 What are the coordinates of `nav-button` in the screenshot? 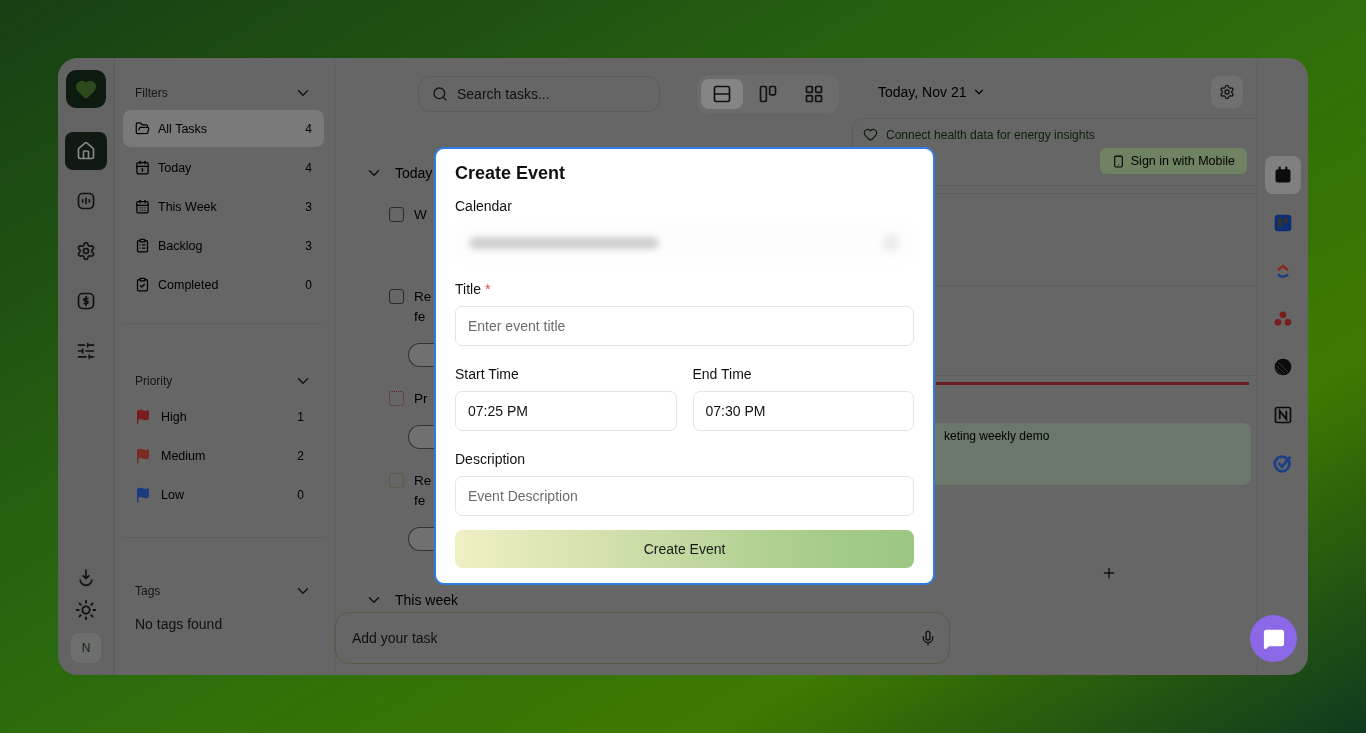 It's located at (86, 151).